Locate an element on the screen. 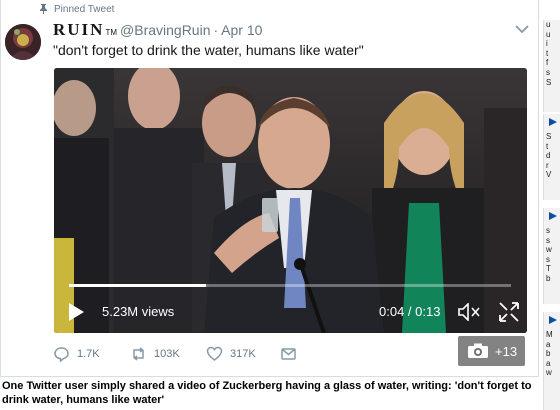 This screenshot has width=560, height=410. sidebar-item-3: s s w s T b is located at coordinates (551, 256).